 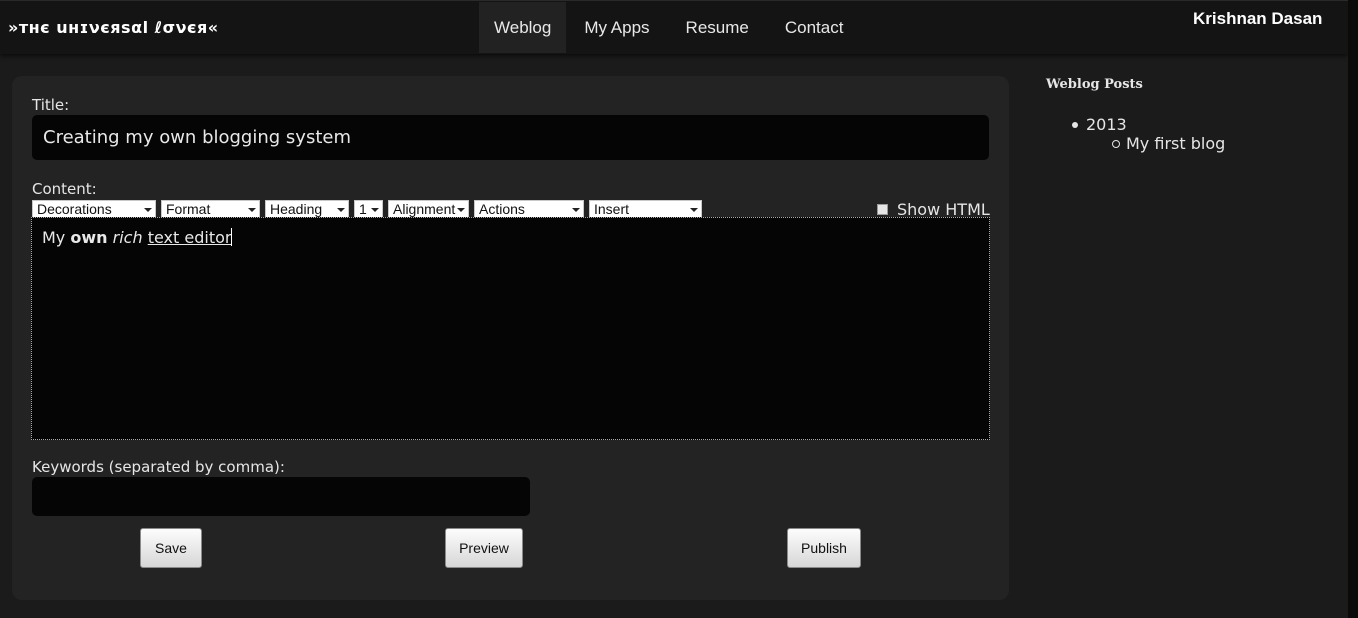 I want to click on publish-button: Publish, so click(x=824, y=548).